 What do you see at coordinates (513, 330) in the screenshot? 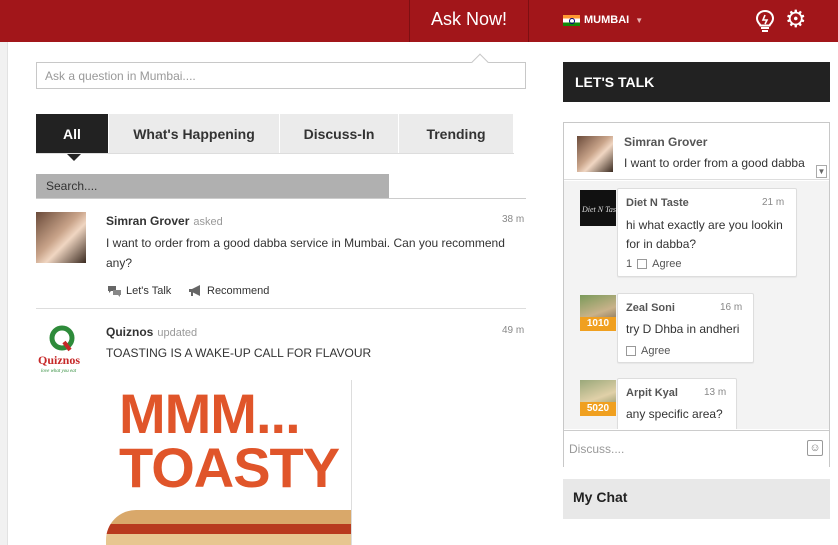
I see `post-time: 49 m` at bounding box center [513, 330].